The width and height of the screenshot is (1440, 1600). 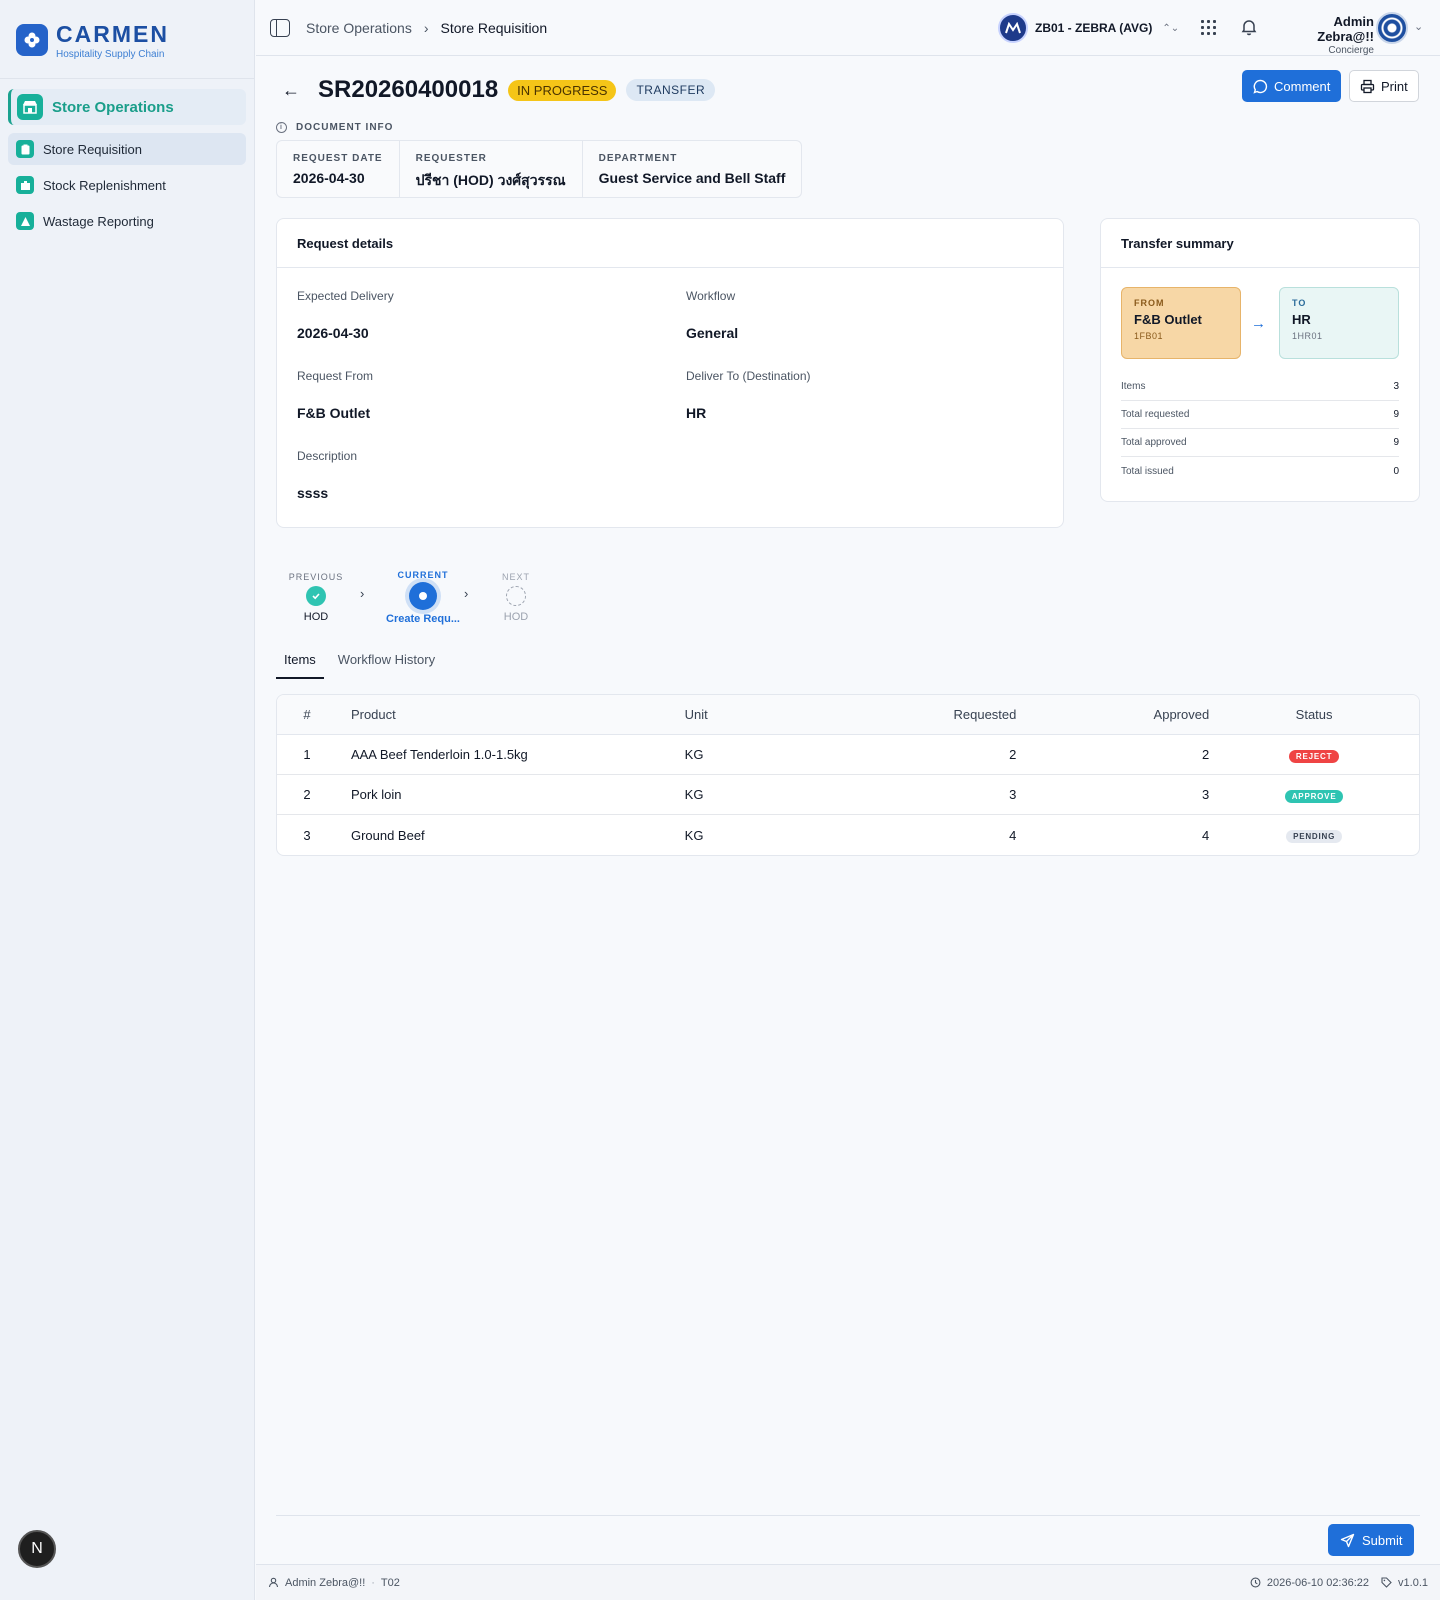 What do you see at coordinates (345, 315) in the screenshot?
I see `field-expected-delivery: Expected Delivery 2026-04-30` at bounding box center [345, 315].